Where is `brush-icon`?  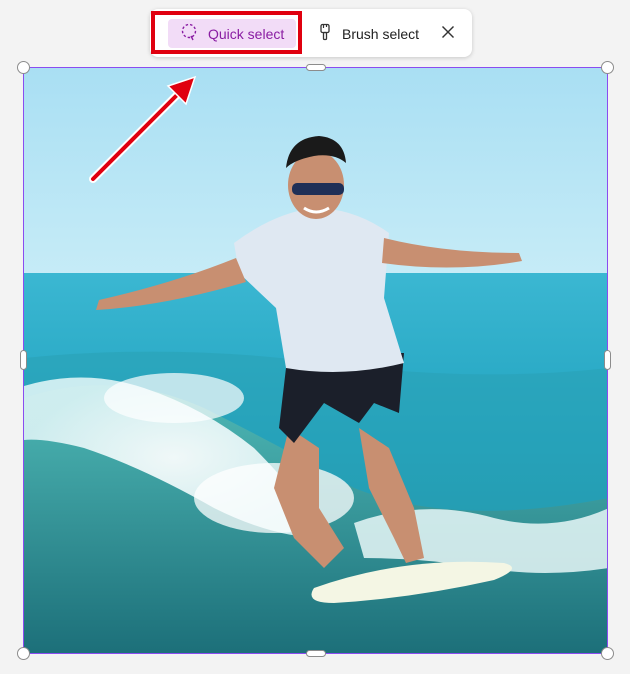 brush-icon is located at coordinates (325, 33).